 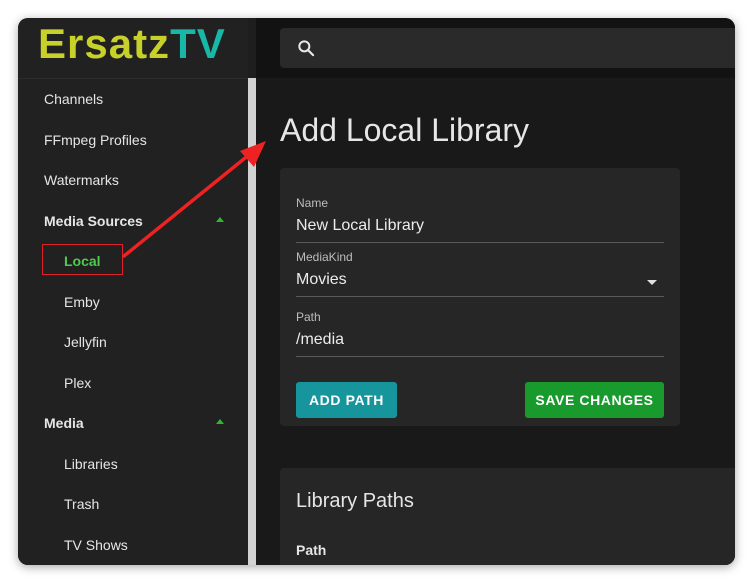 What do you see at coordinates (73, 99) in the screenshot?
I see `sidebar-item-channels: Channels` at bounding box center [73, 99].